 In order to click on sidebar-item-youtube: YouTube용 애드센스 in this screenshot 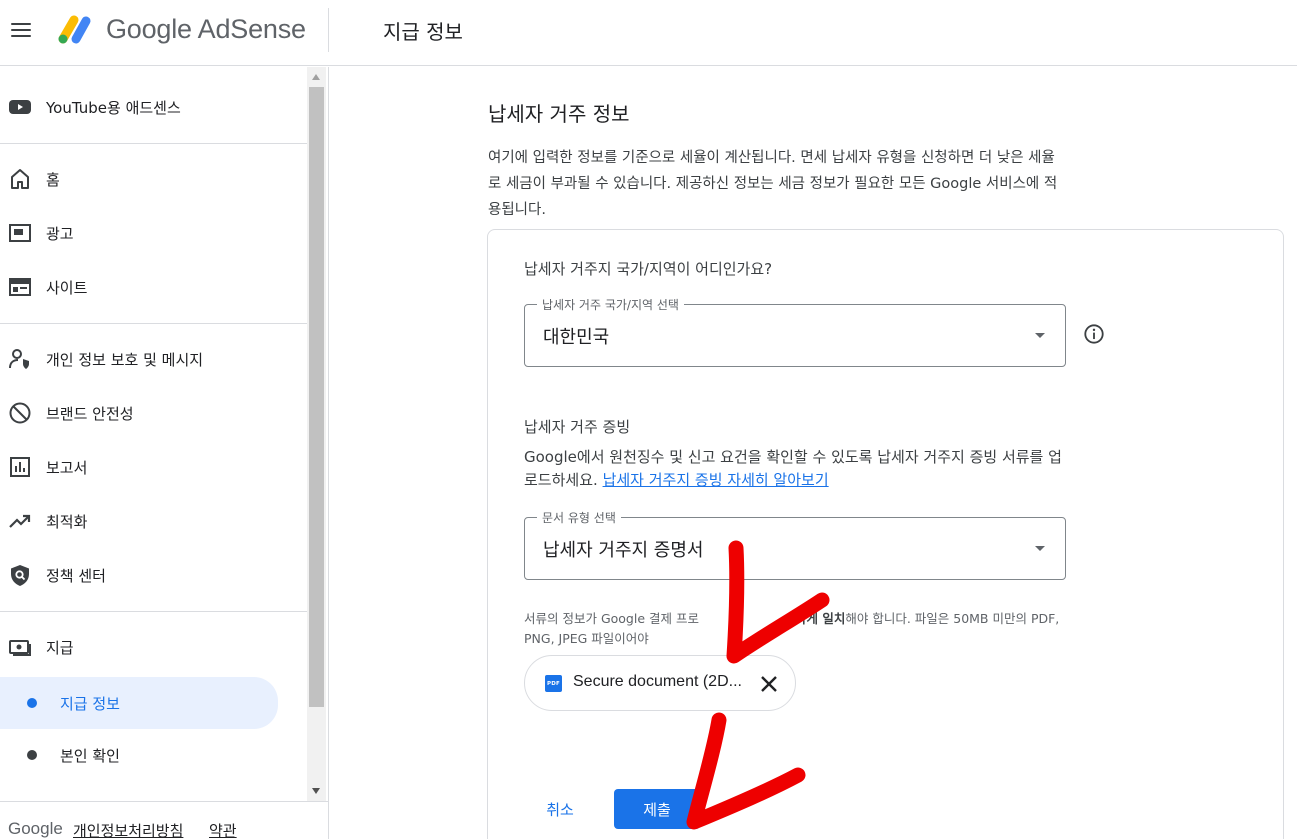, I will do `click(152, 107)`.